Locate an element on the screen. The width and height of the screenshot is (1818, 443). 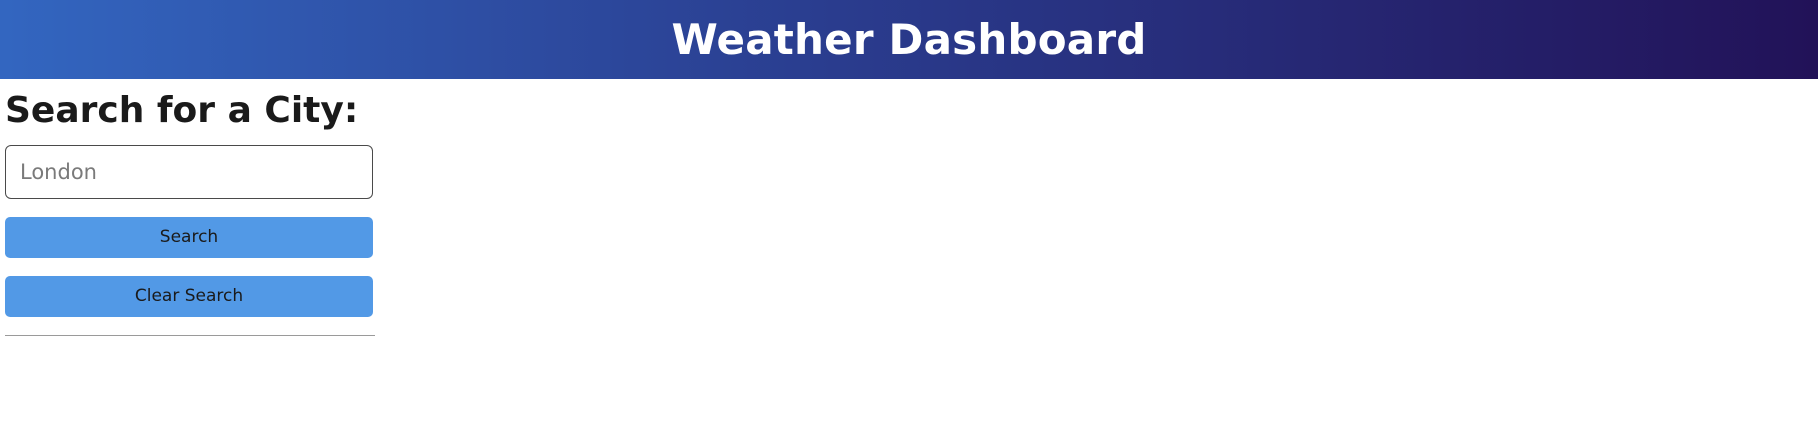
search-heading: Search for a City: is located at coordinates (182, 110).